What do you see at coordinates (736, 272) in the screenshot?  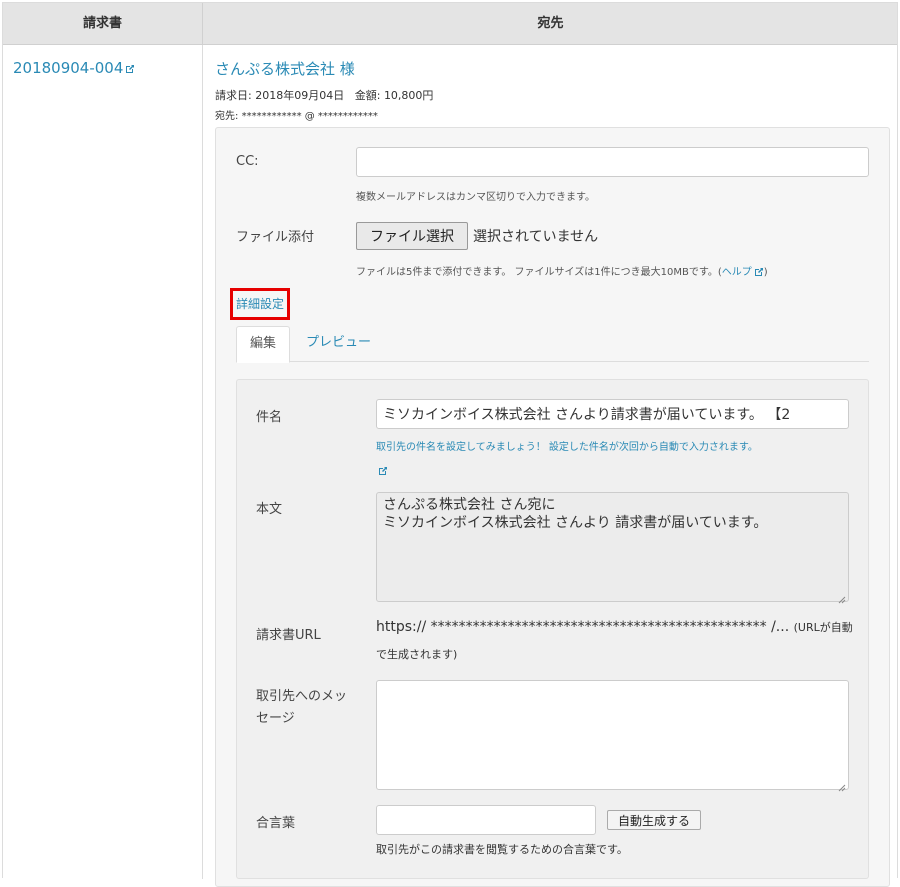 I see `help-link-label: ヘルプ` at bounding box center [736, 272].